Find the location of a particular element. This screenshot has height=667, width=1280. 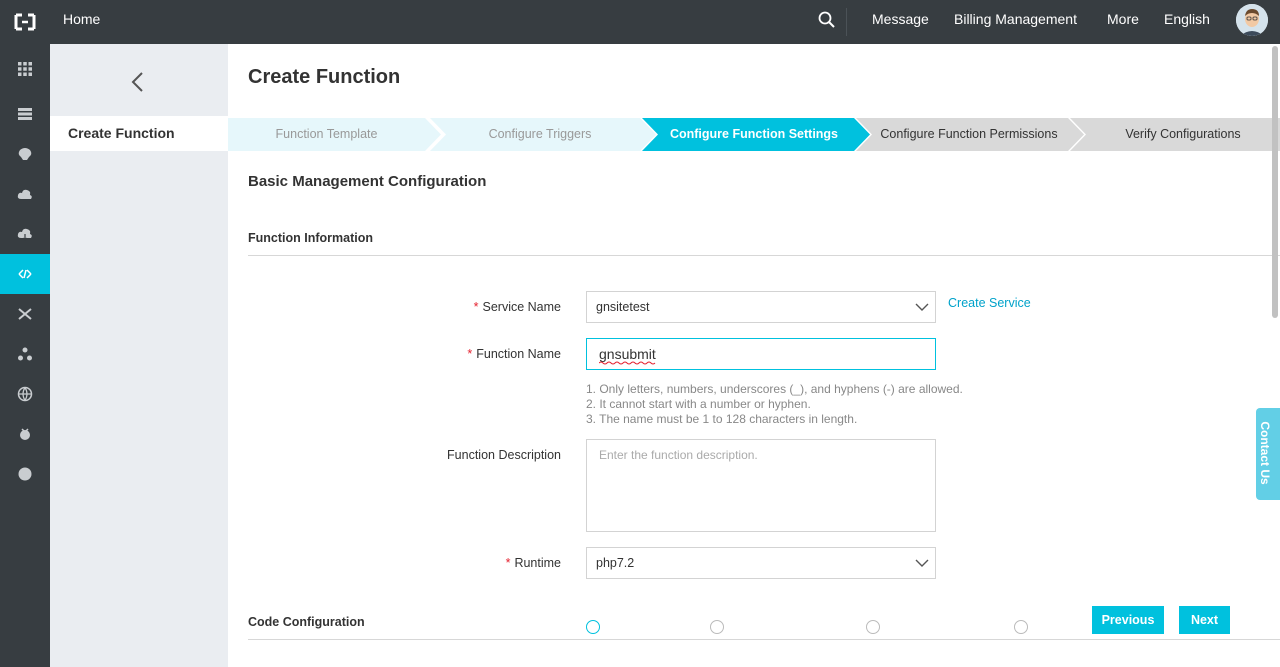

sidebar-item-create-function: Create Function is located at coordinates (139, 133).